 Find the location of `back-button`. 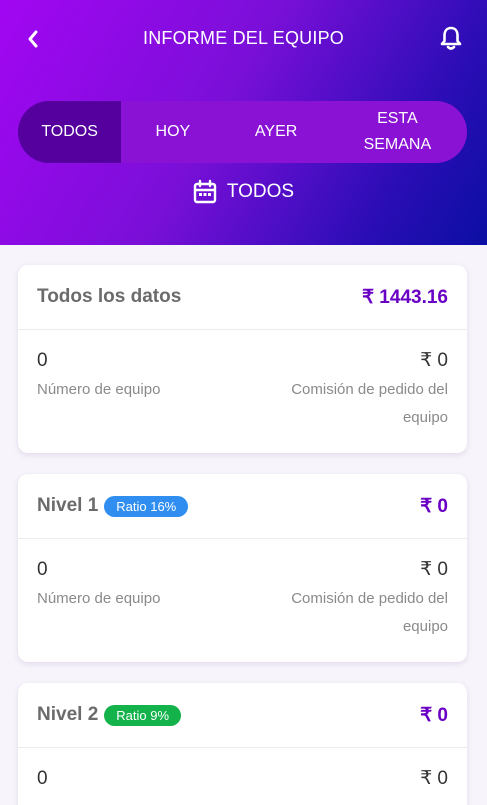

back-button is located at coordinates (33, 39).